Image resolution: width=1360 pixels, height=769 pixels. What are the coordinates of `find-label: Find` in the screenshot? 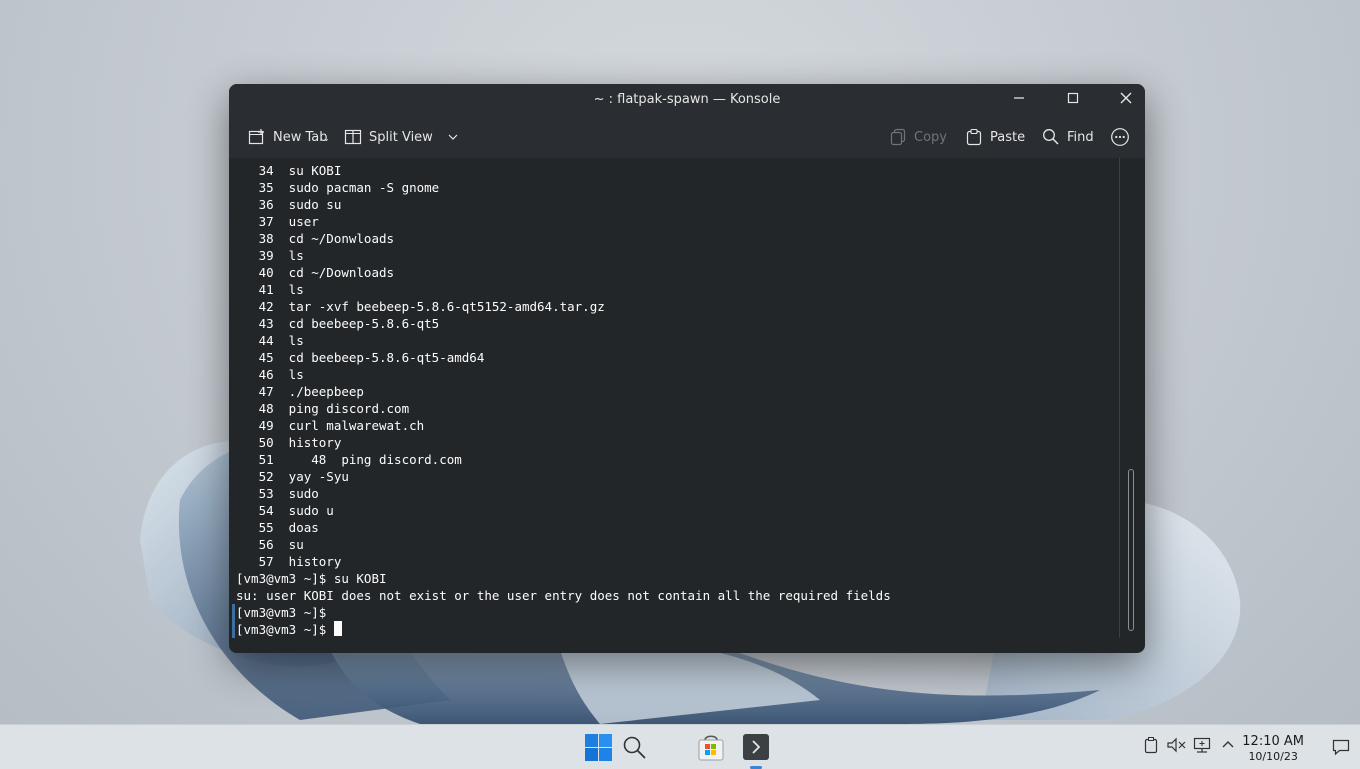 It's located at (1080, 137).